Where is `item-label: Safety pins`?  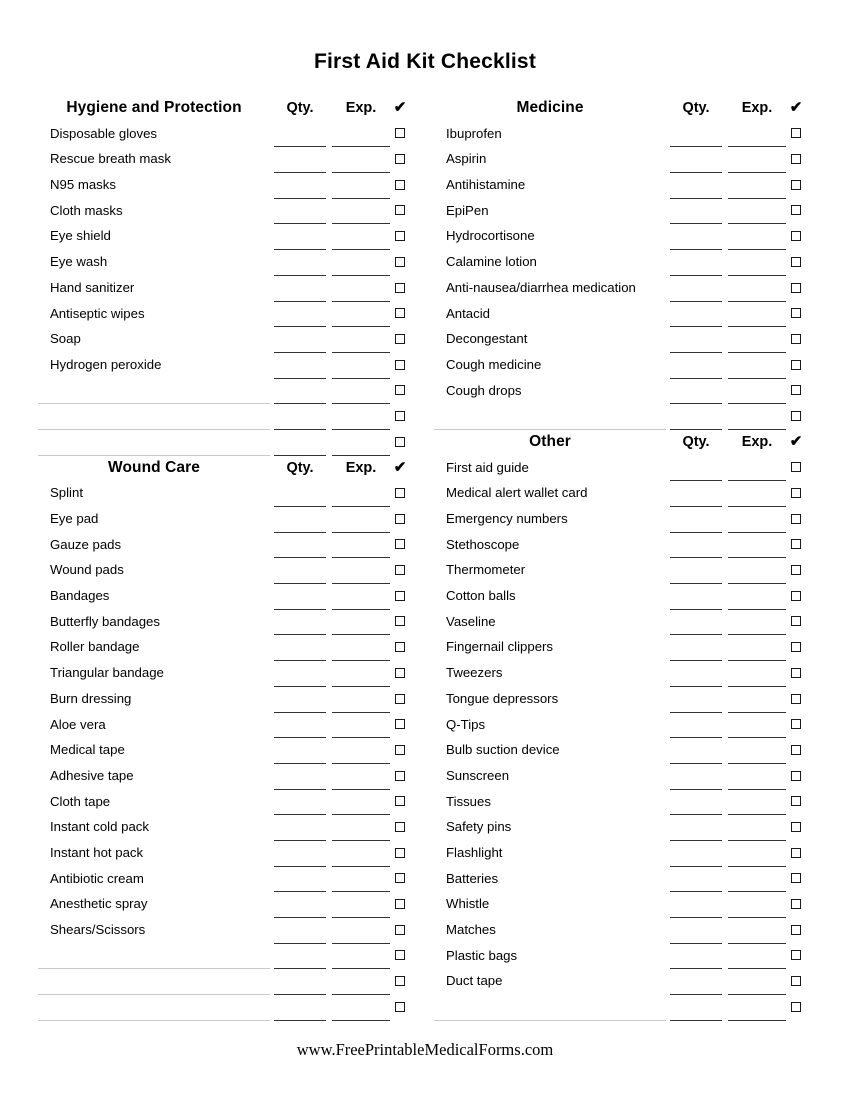 item-label: Safety pins is located at coordinates (479, 827).